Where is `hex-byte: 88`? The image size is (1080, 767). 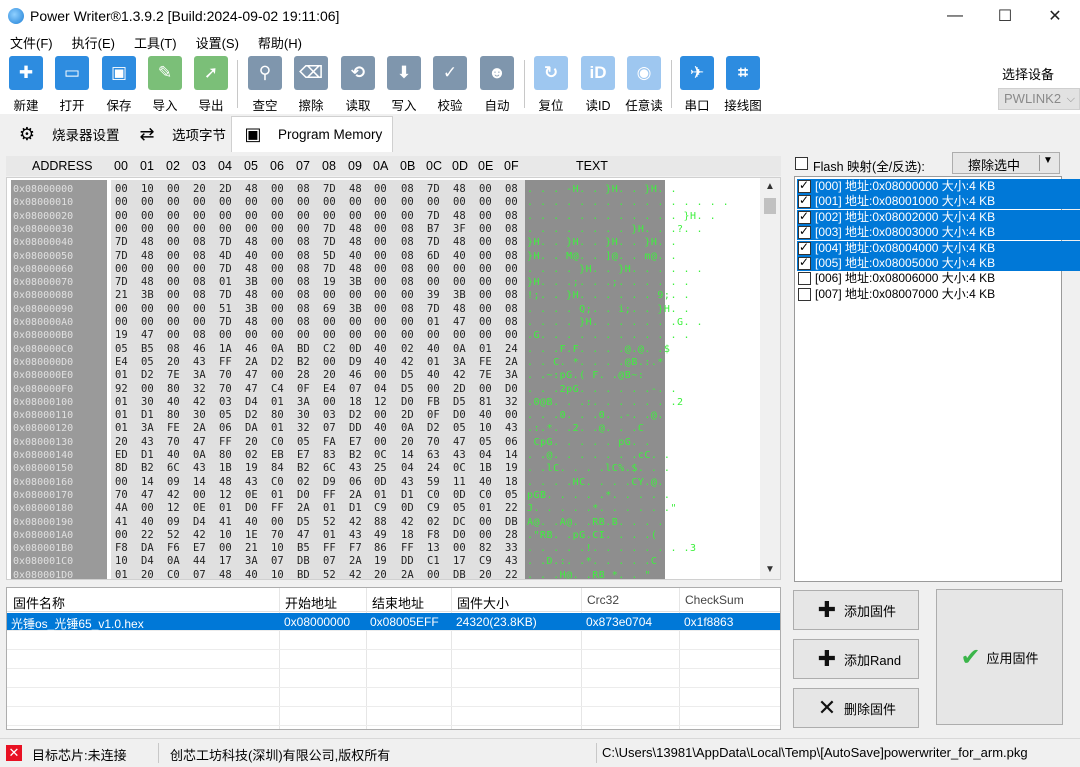 hex-byte: 88 is located at coordinates (380, 522).